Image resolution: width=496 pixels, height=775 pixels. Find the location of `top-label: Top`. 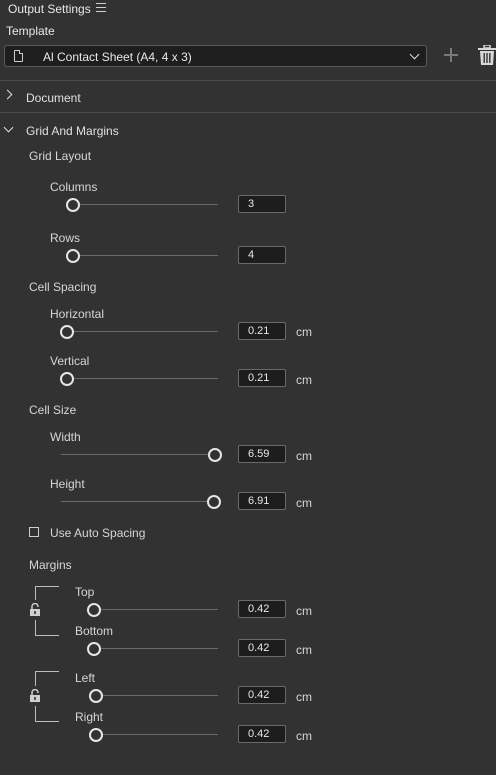

top-label: Top is located at coordinates (85, 592).